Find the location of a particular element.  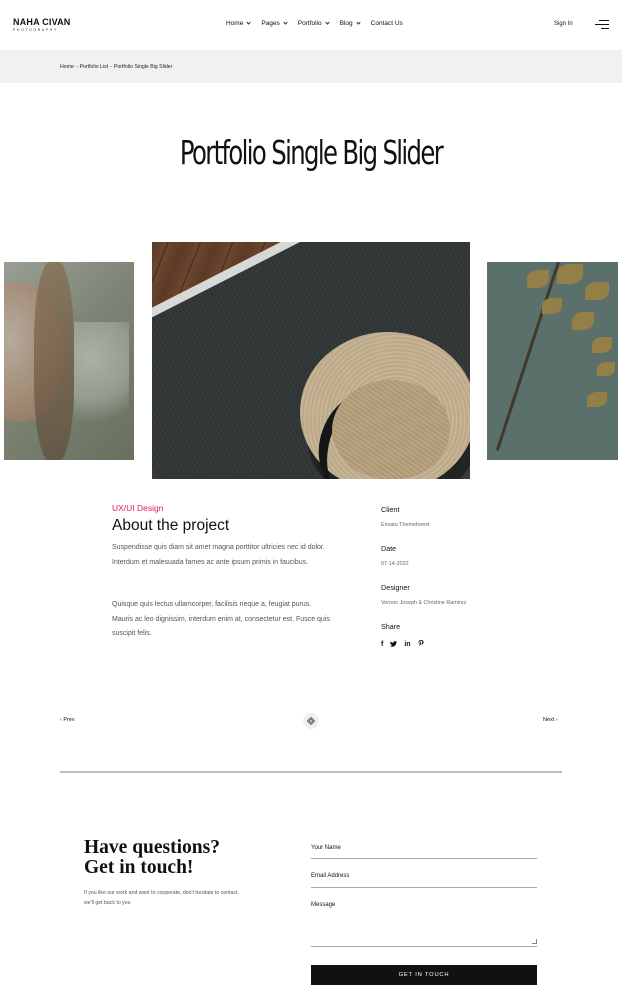

nav-label-contact: Contact Us is located at coordinates (386, 23).